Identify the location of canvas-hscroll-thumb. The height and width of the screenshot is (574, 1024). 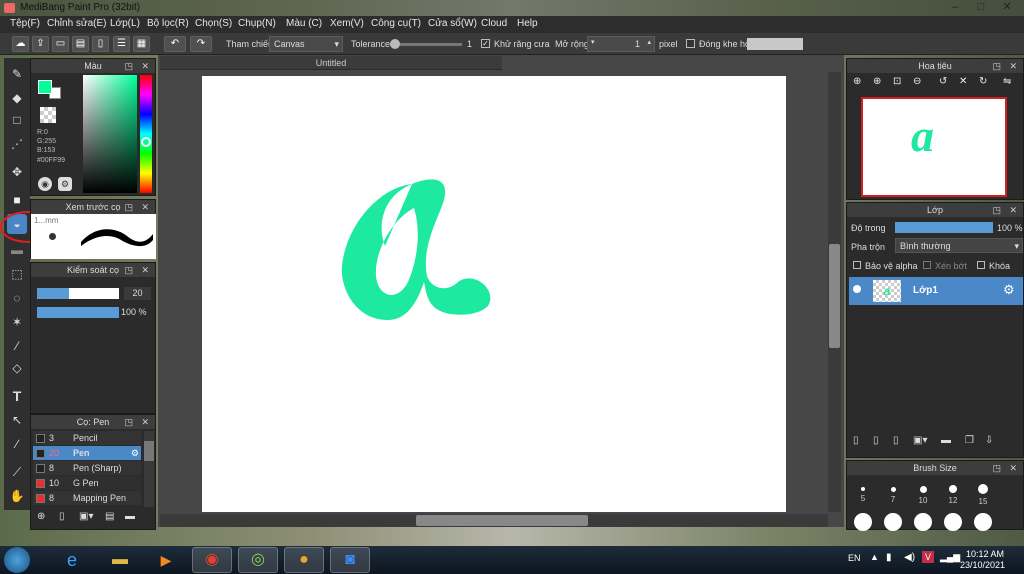
(502, 520).